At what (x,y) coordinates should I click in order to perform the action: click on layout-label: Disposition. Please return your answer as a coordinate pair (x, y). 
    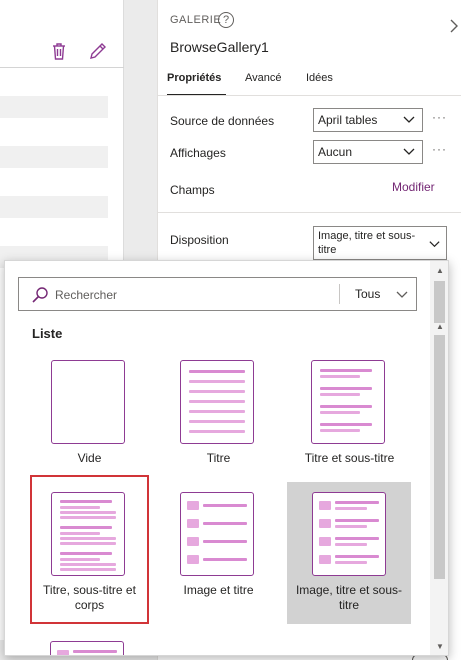
    Looking at the image, I should click on (199, 240).